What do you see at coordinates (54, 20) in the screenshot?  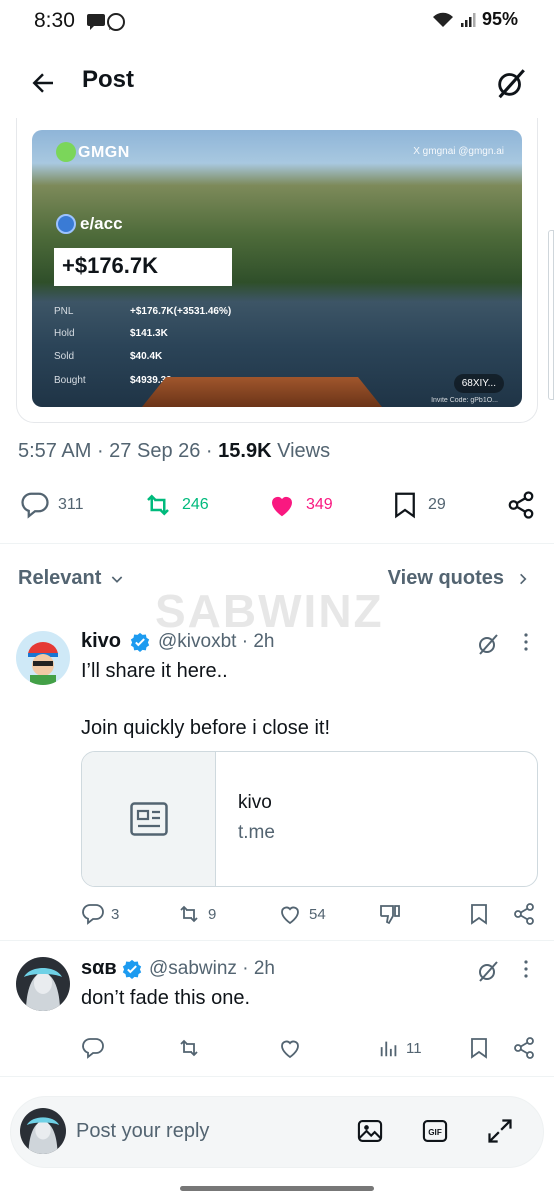 I see `status-time: 8:30` at bounding box center [54, 20].